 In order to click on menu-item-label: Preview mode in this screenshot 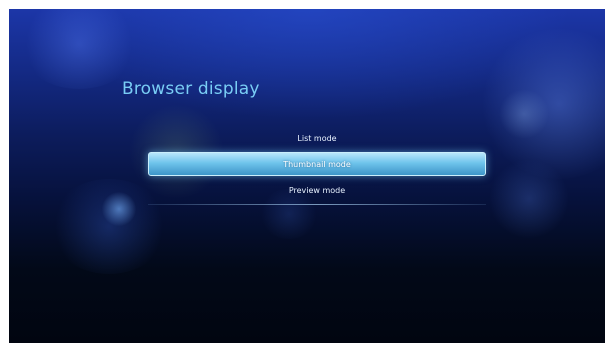, I will do `click(317, 190)`.